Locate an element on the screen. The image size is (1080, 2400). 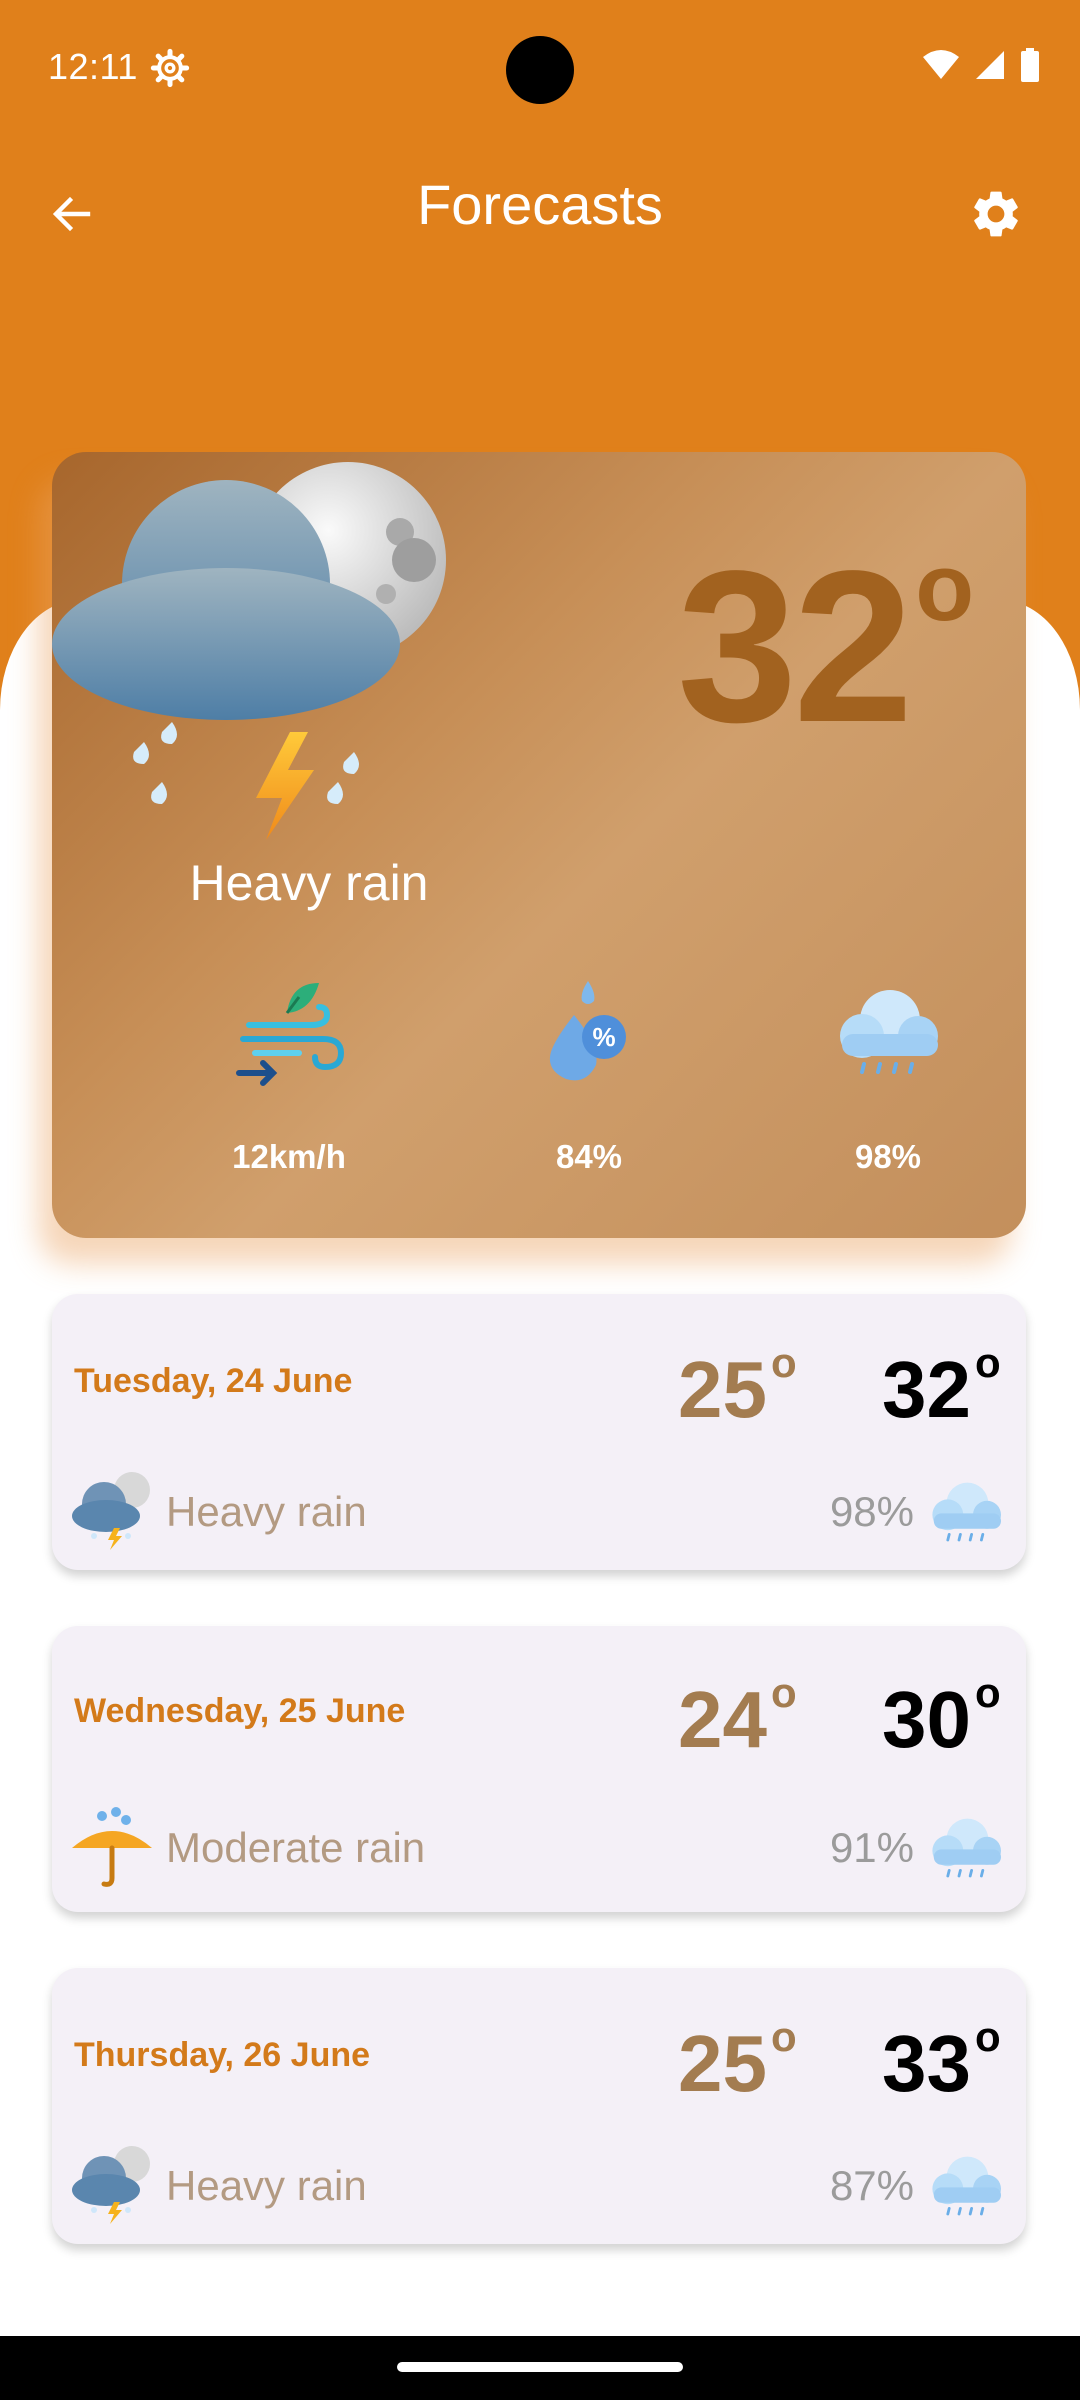
forecast-low-value: 24 is located at coordinates (722, 1719).